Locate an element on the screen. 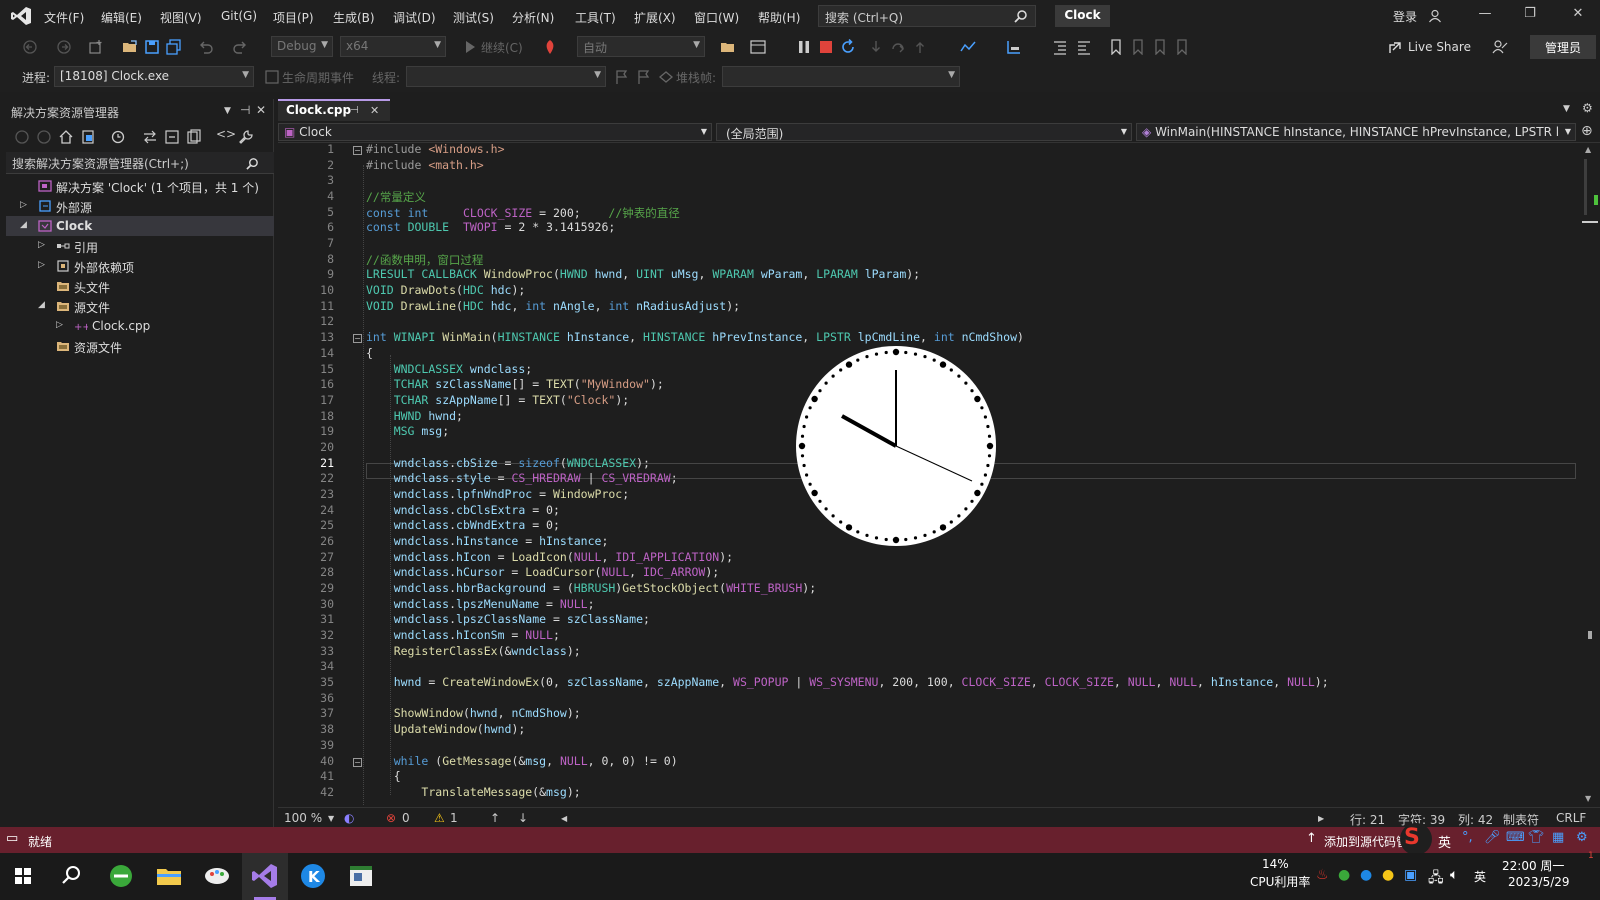 The width and height of the screenshot is (1600, 900). warning-icon: ⚠ is located at coordinates (439, 818).